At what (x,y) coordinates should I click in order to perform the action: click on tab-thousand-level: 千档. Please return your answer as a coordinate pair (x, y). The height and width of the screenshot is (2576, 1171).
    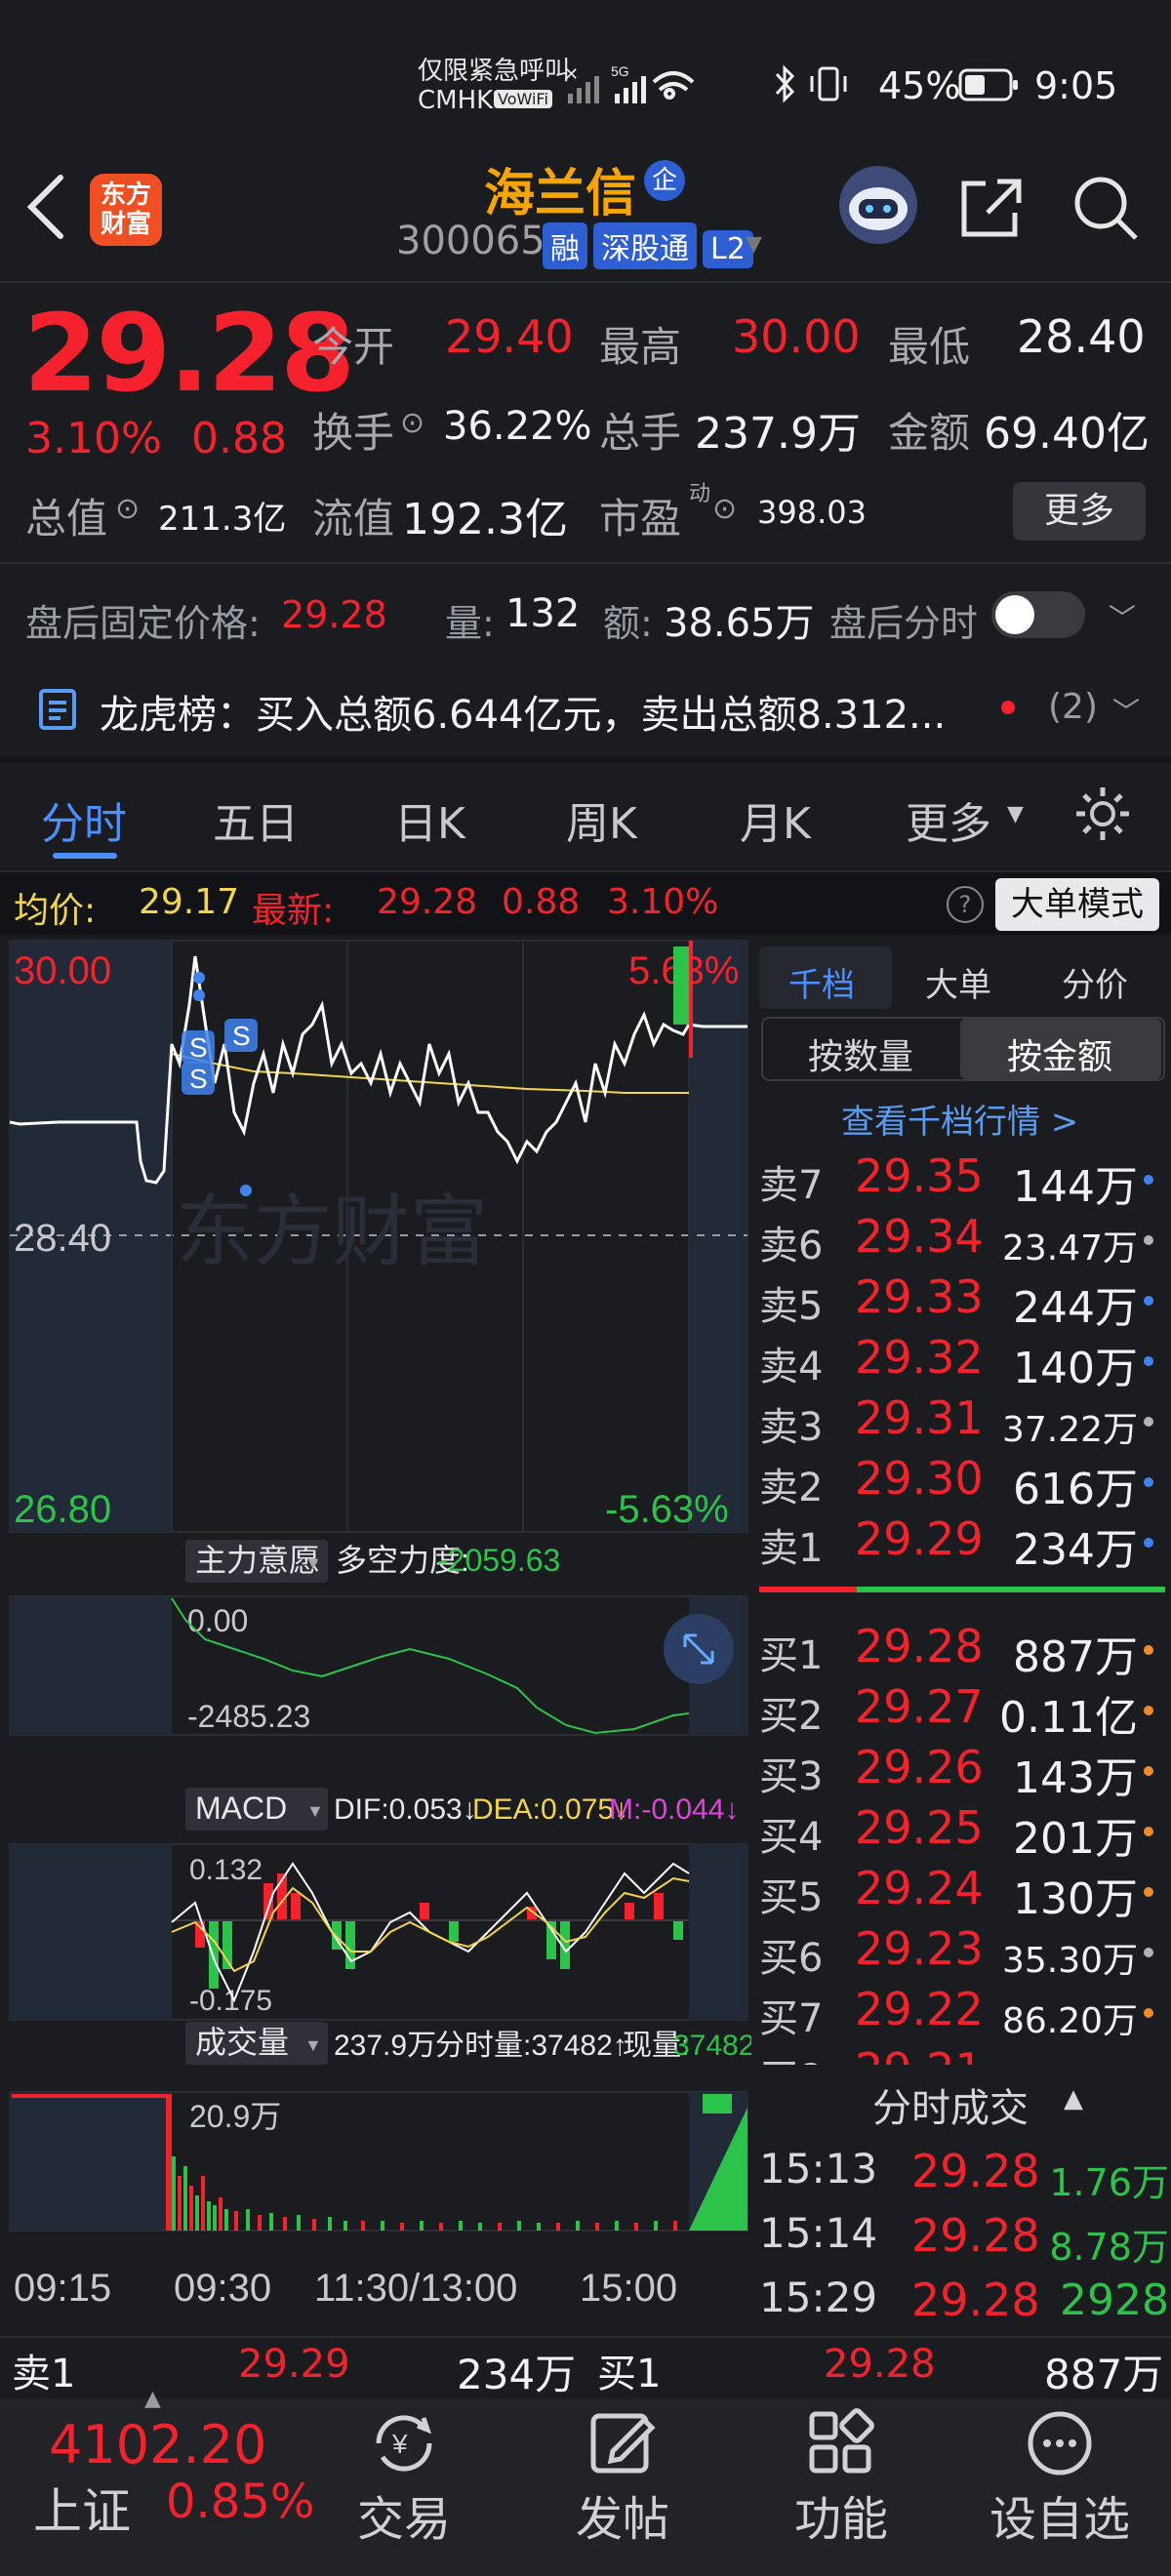
    Looking at the image, I should click on (821, 982).